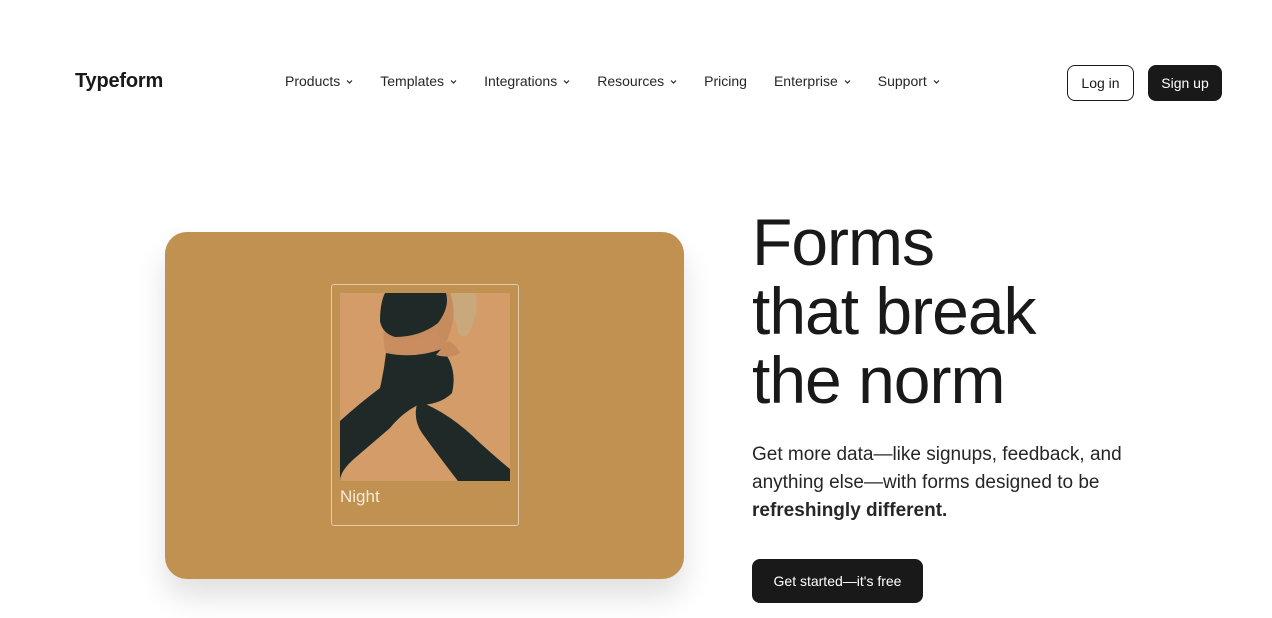  I want to click on nav-item-products: Products, so click(319, 81).